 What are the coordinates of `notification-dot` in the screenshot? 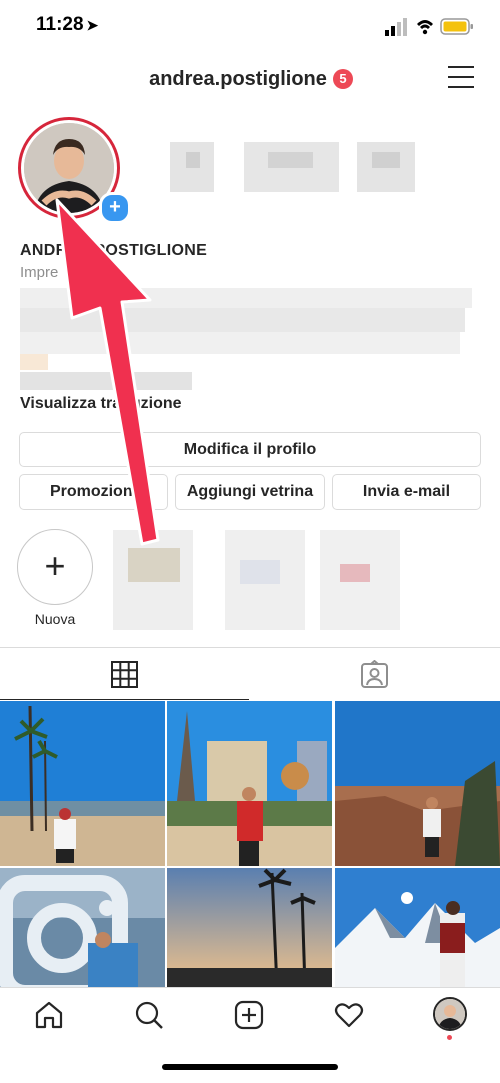 It's located at (449, 1037).